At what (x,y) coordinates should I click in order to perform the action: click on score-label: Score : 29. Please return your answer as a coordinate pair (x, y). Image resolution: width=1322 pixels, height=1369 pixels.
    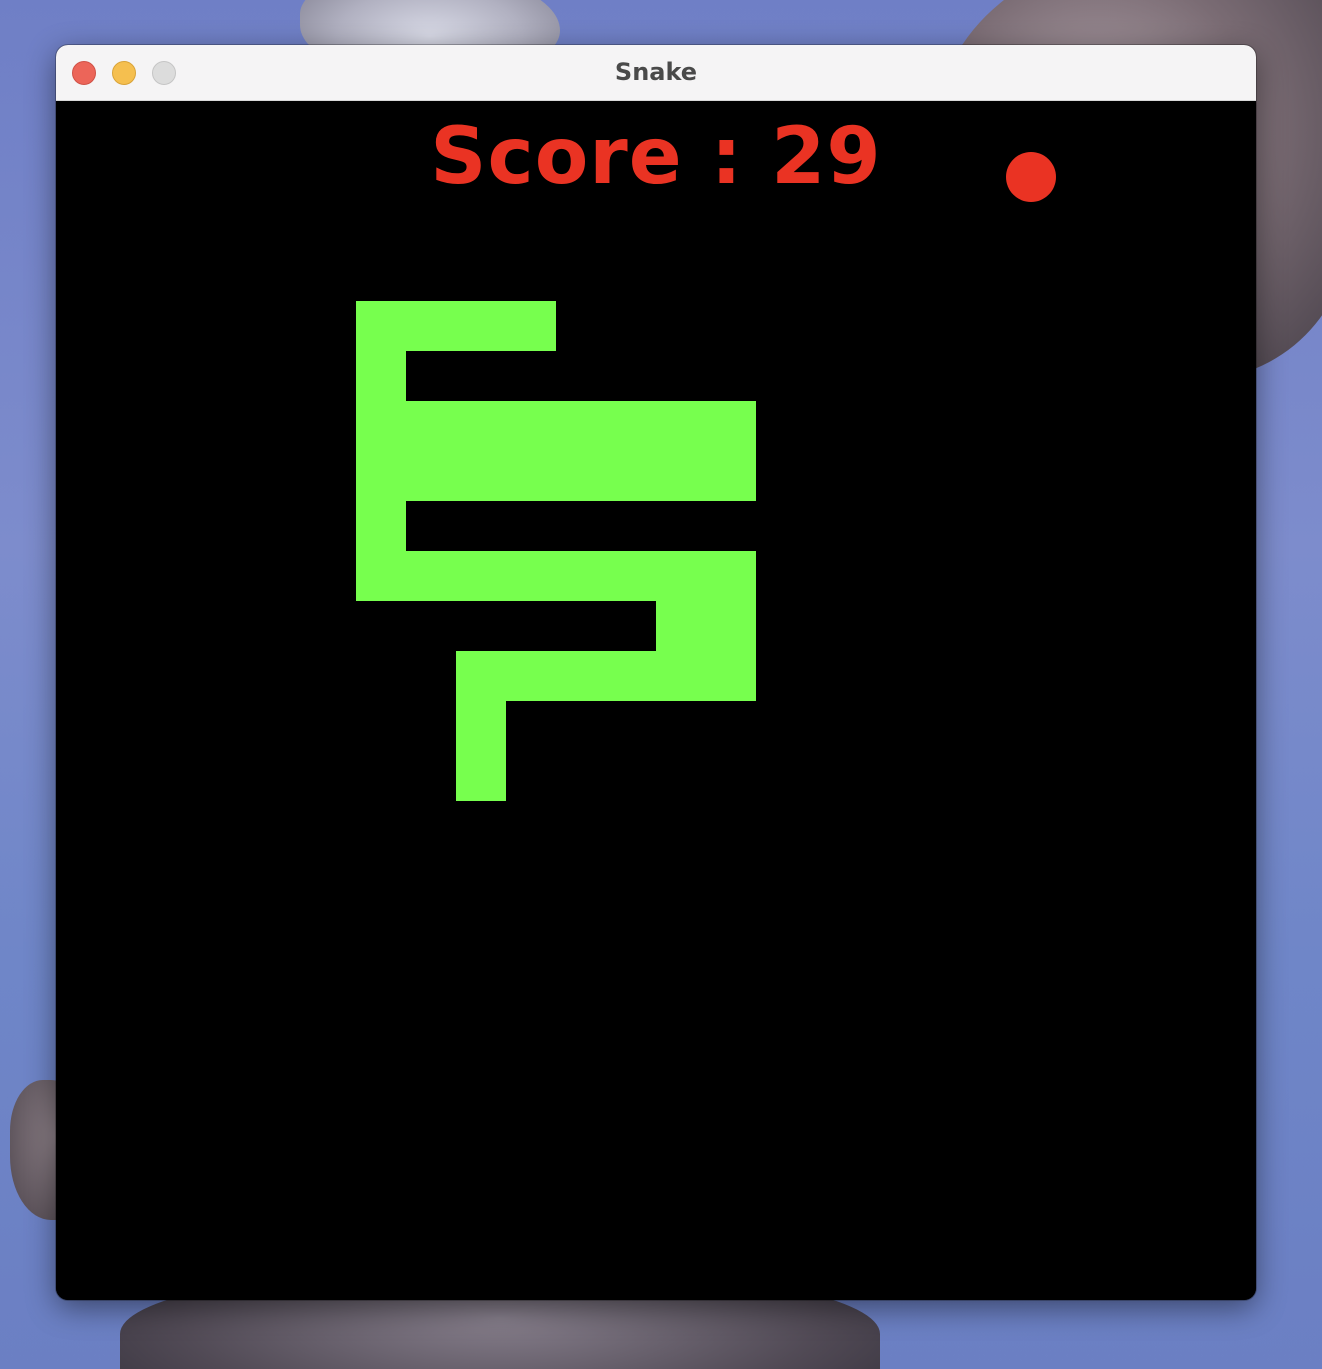
    Looking at the image, I should click on (656, 157).